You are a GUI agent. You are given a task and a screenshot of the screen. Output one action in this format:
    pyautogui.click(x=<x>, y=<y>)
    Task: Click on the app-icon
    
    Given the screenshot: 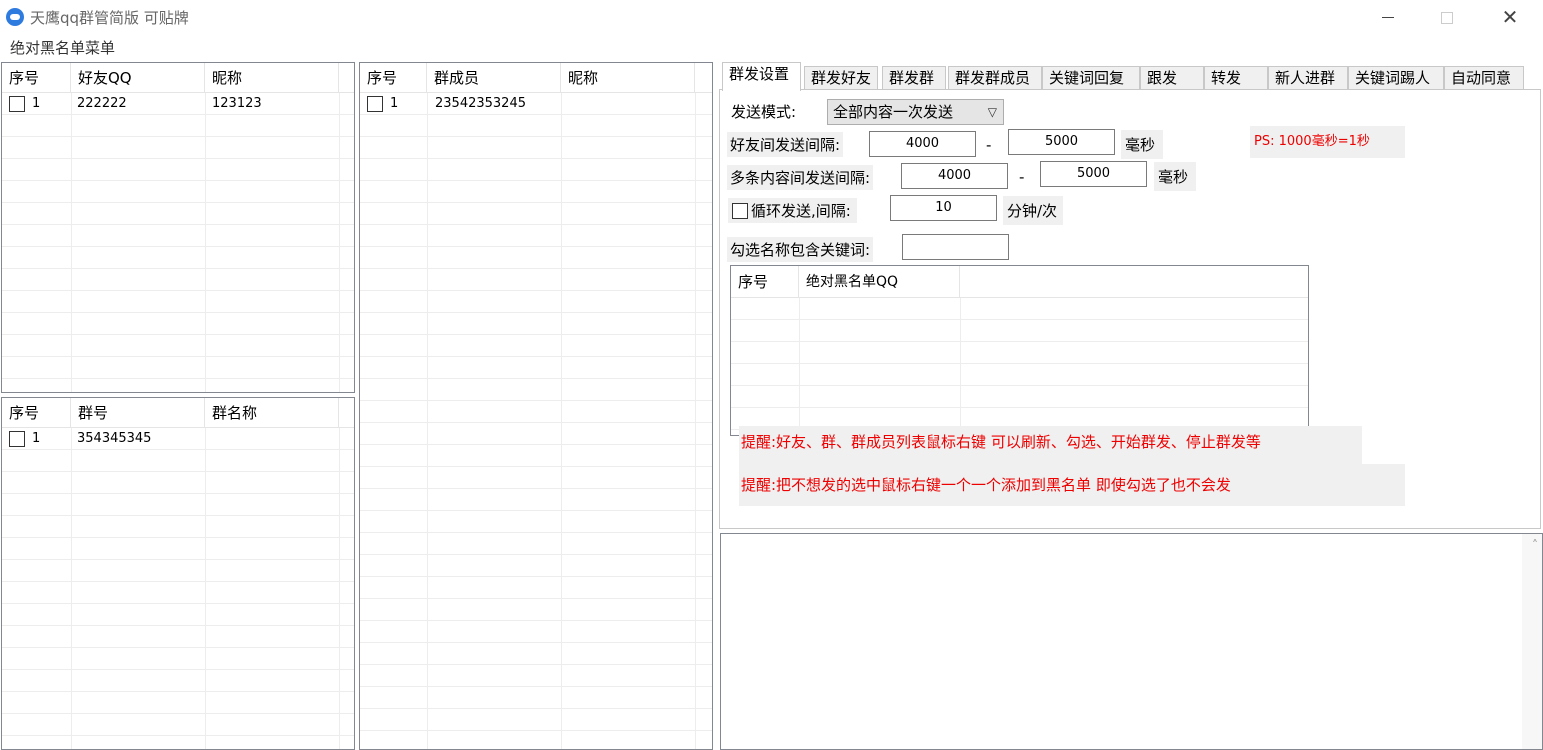 What is the action you would take?
    pyautogui.click(x=15, y=17)
    